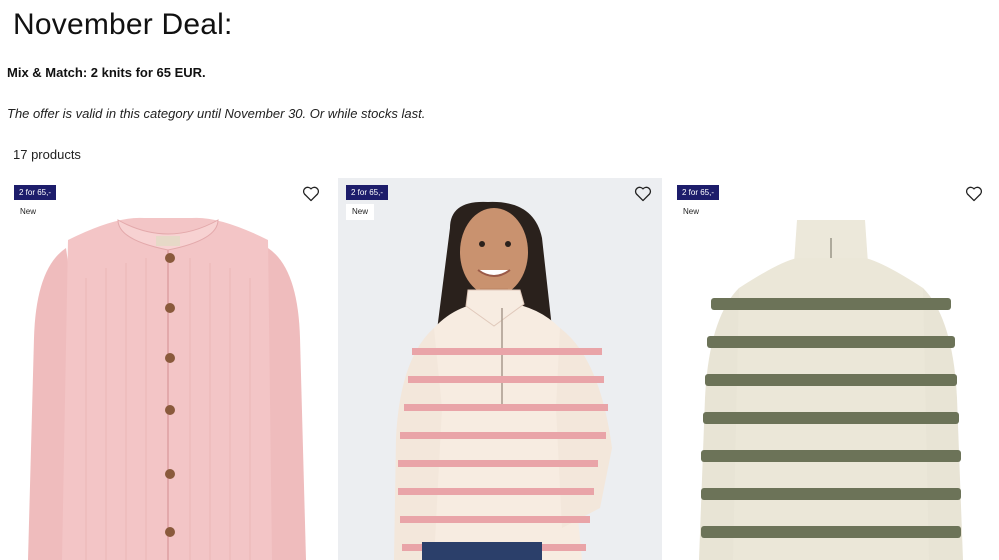 This screenshot has width=999, height=560. What do you see at coordinates (47, 154) in the screenshot?
I see `product-count: 17 products` at bounding box center [47, 154].